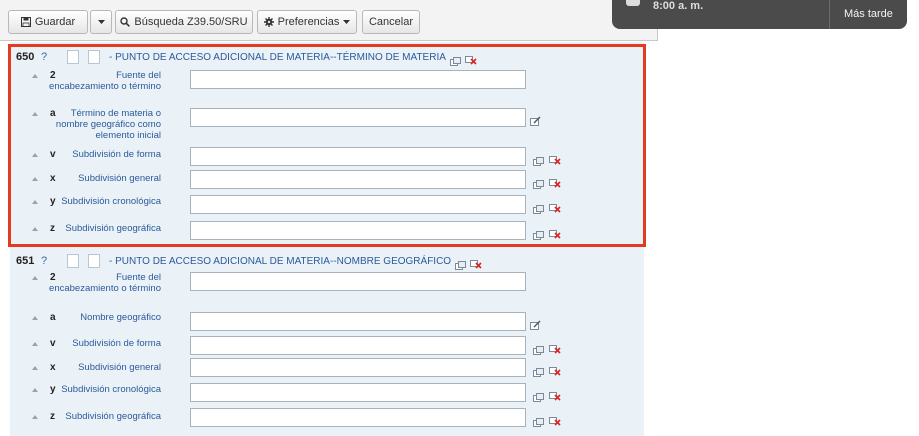 Image resolution: width=919 pixels, height=436 pixels. I want to click on preferences-label: Preferencias, so click(308, 22).